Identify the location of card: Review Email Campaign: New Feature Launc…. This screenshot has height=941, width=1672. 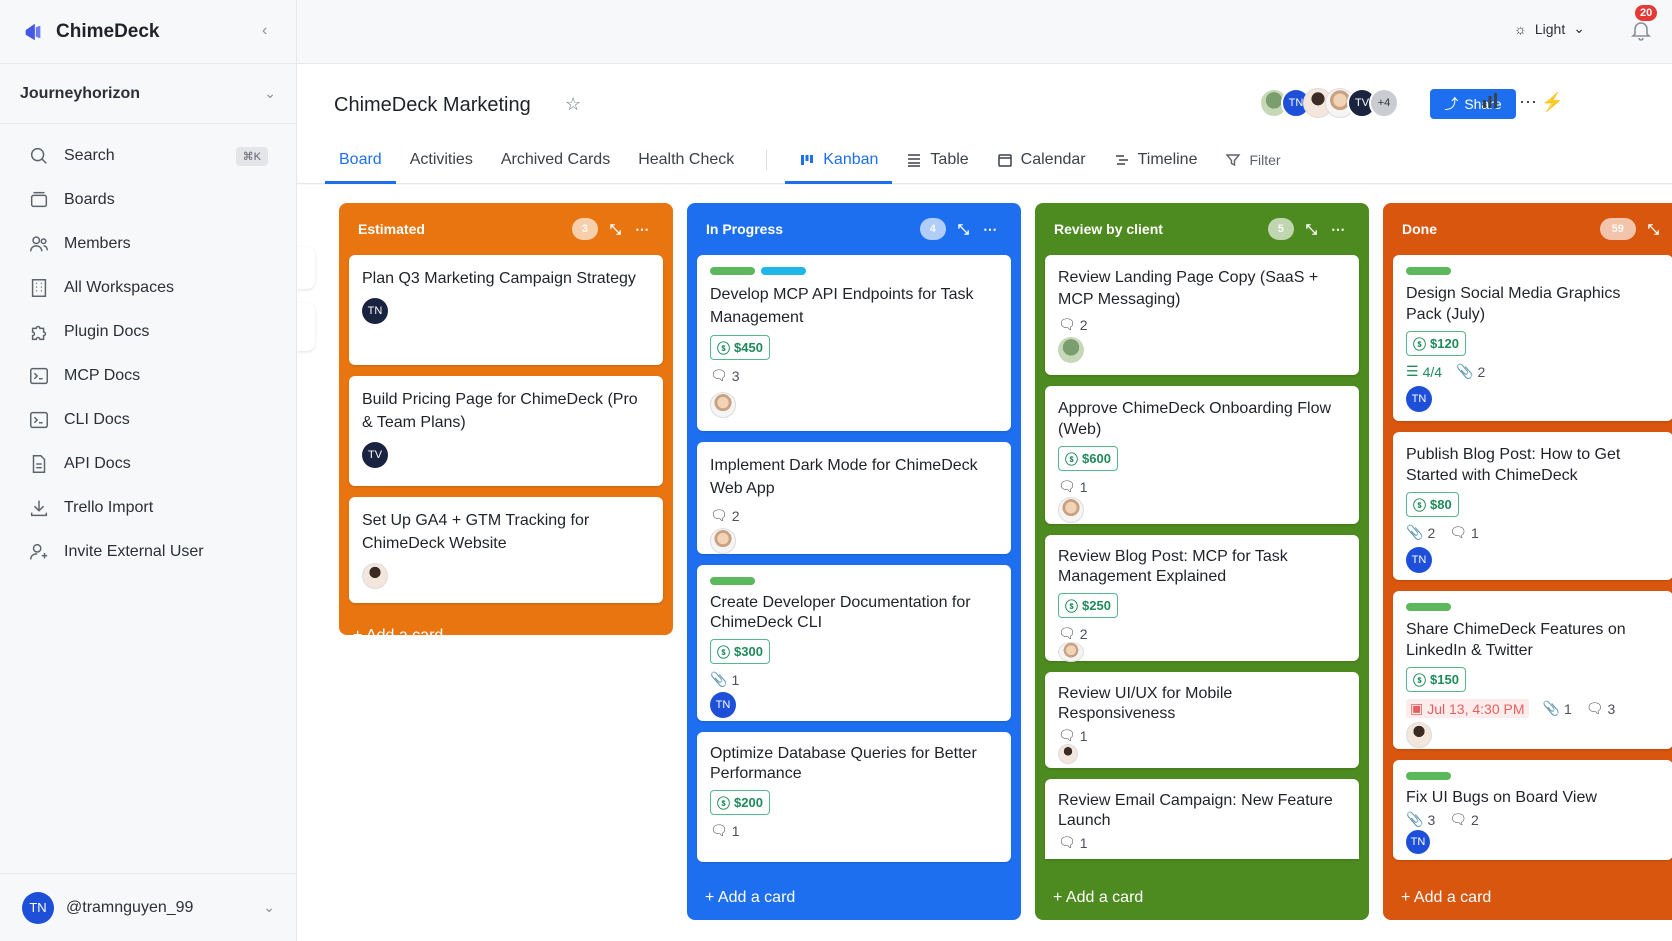
(1202, 819).